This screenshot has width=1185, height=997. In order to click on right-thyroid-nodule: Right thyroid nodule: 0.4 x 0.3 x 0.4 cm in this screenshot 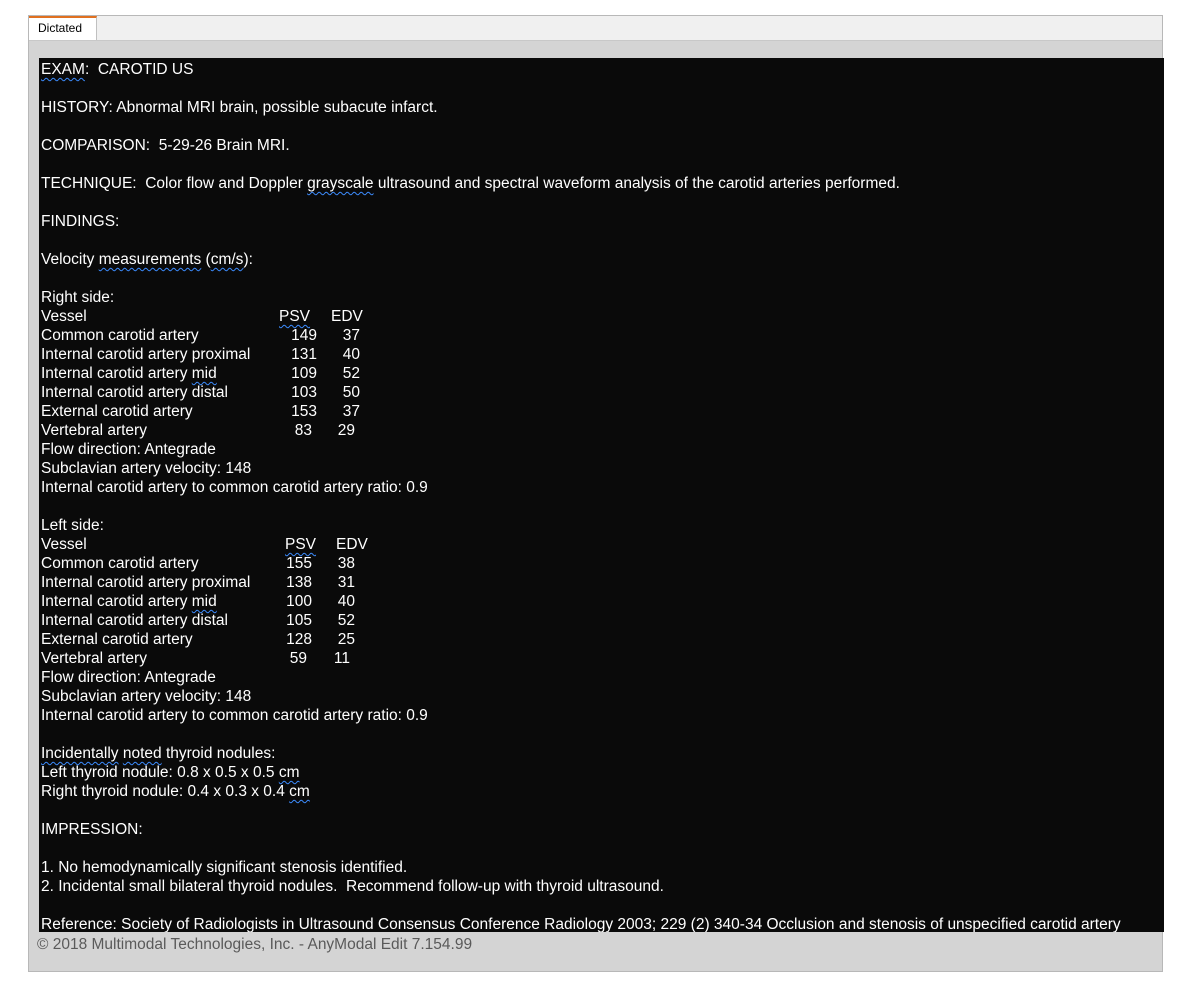, I will do `click(175, 791)`.